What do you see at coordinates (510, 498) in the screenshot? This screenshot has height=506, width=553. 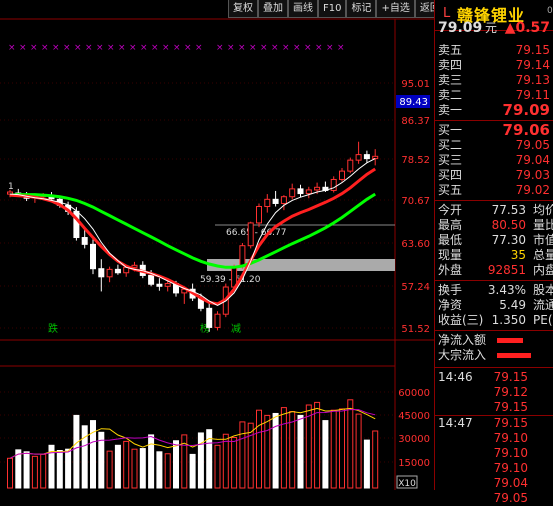 I see `tick-row: 79.05` at bounding box center [510, 498].